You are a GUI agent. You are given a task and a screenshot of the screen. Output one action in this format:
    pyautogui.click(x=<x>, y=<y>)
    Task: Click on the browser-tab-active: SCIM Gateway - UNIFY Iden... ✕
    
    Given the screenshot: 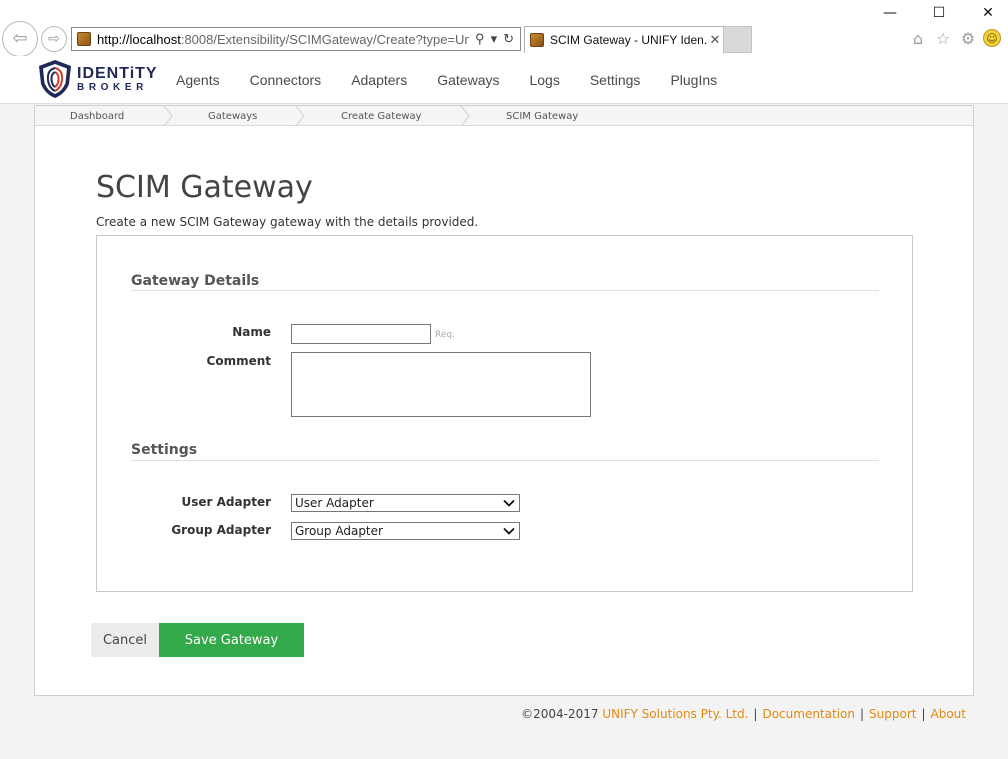 What is the action you would take?
    pyautogui.click(x=624, y=39)
    